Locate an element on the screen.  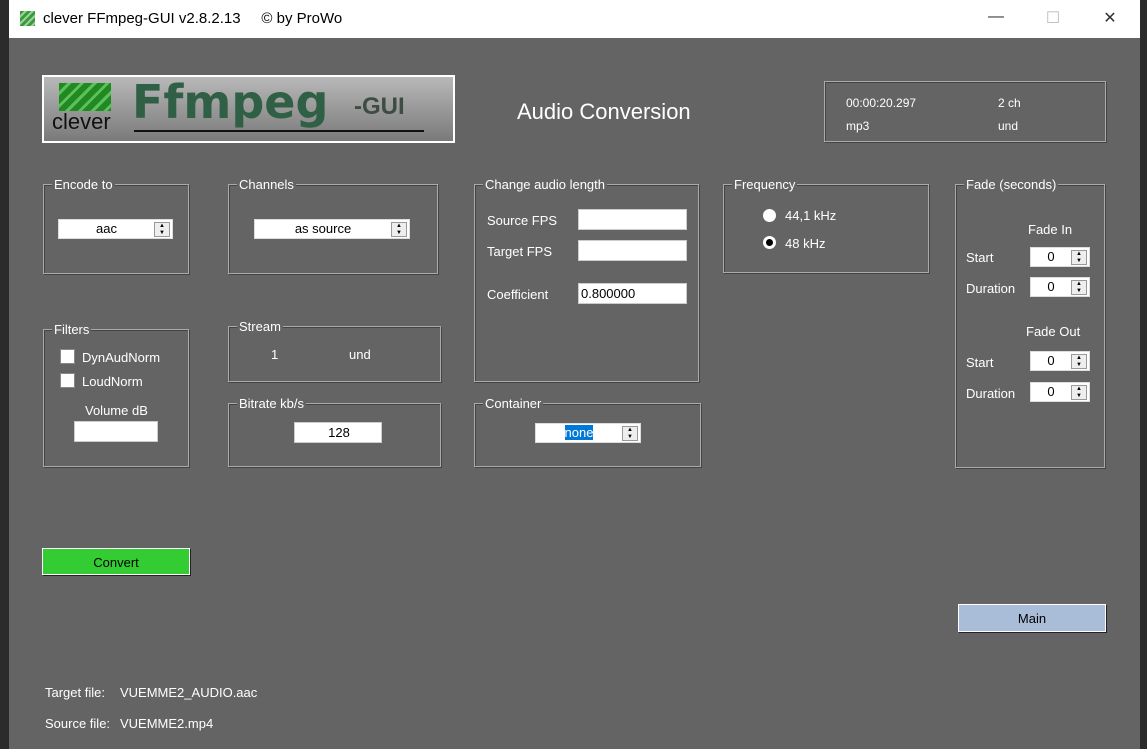
encode-to-spinner: aac ▲ ▼ is located at coordinates (115, 229).